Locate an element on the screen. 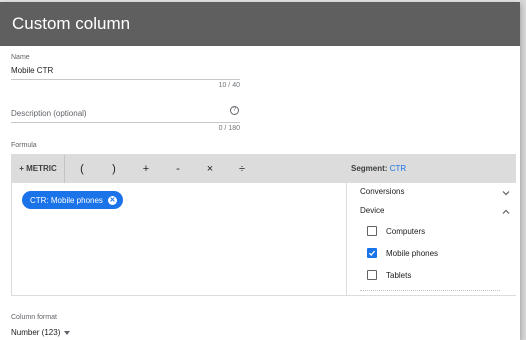 Image resolution: width=526 pixels, height=340 pixels. checkbox-computers is located at coordinates (372, 231).